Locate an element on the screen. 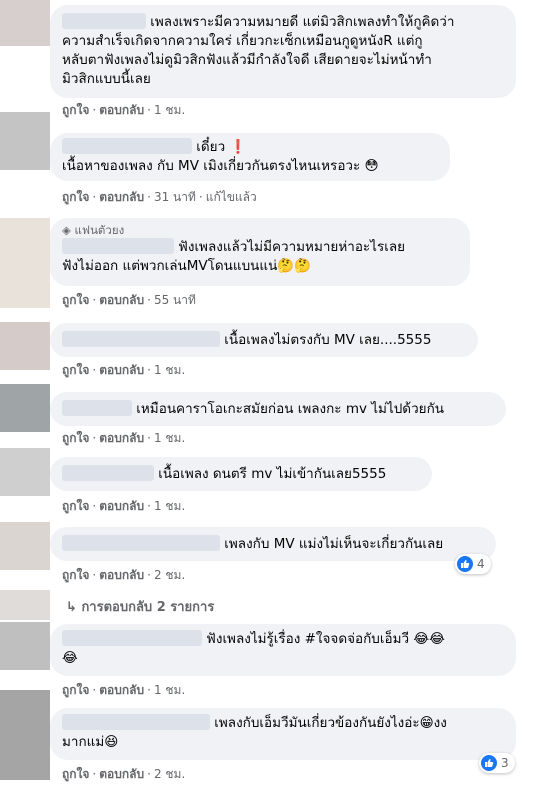 The height and width of the screenshot is (788, 536). comment-text: ฟังเพลงแล้วไม่มีความหมายห่าอะไรเลย is located at coordinates (292, 247).